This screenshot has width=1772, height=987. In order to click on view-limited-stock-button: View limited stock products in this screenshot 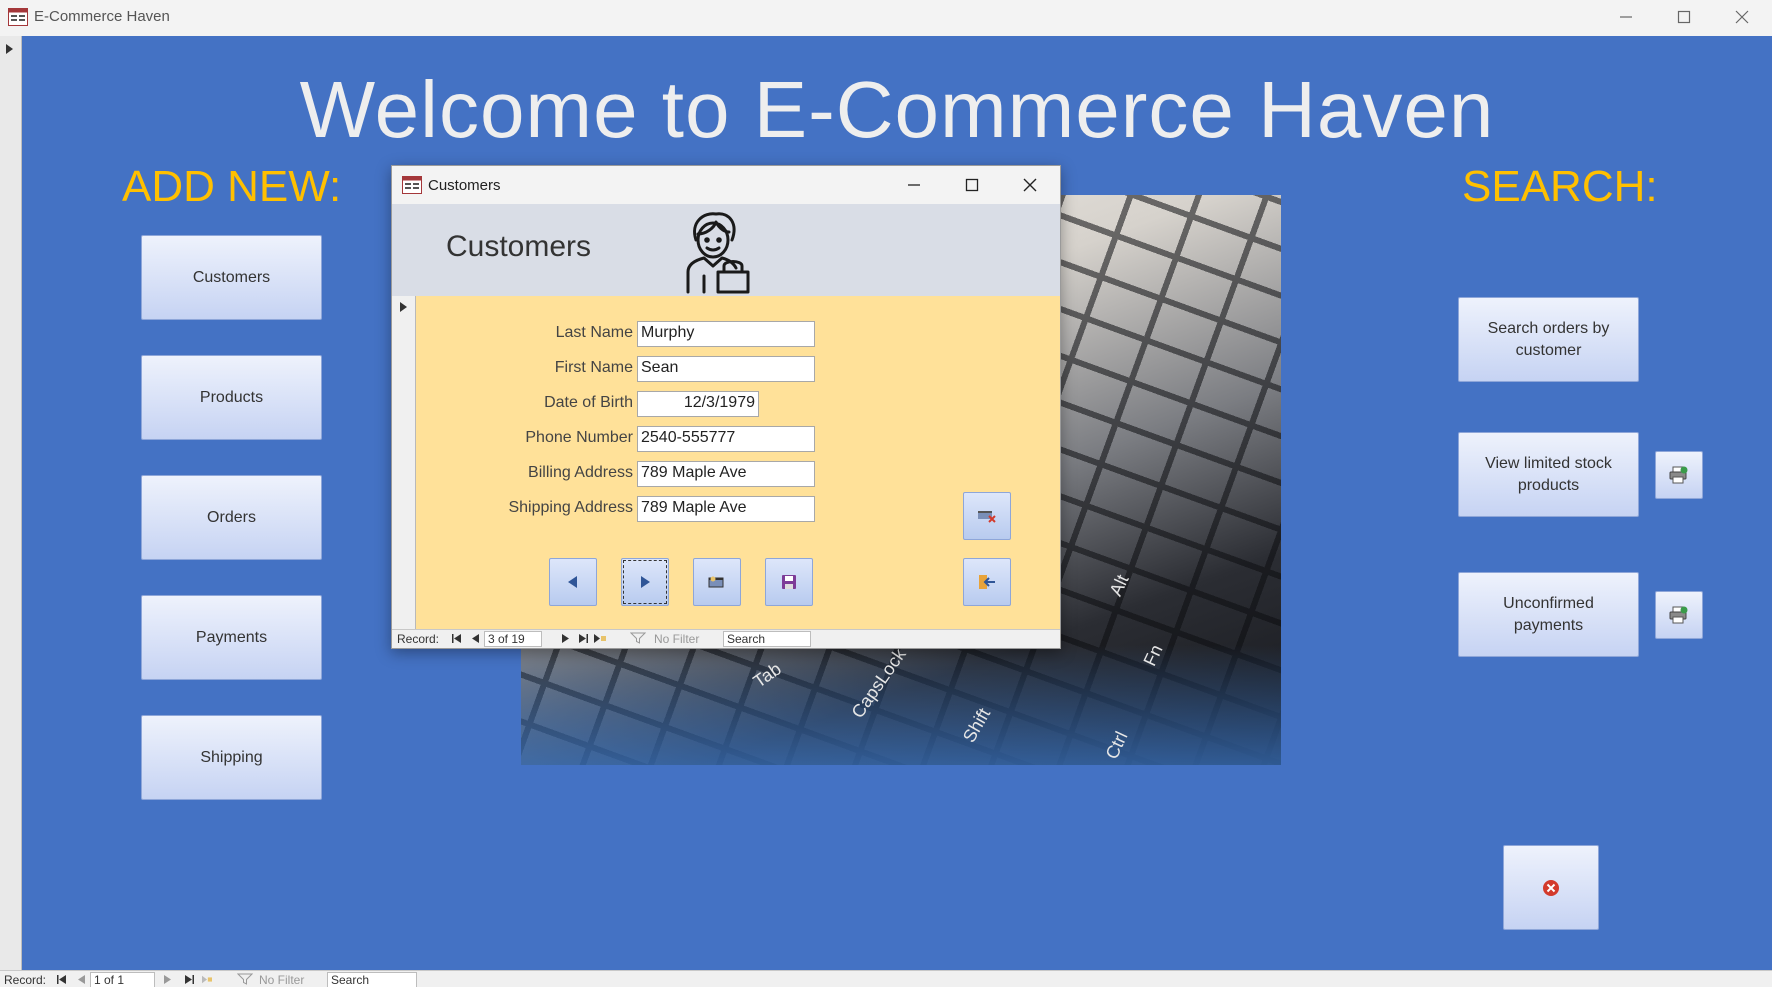, I will do `click(1548, 474)`.